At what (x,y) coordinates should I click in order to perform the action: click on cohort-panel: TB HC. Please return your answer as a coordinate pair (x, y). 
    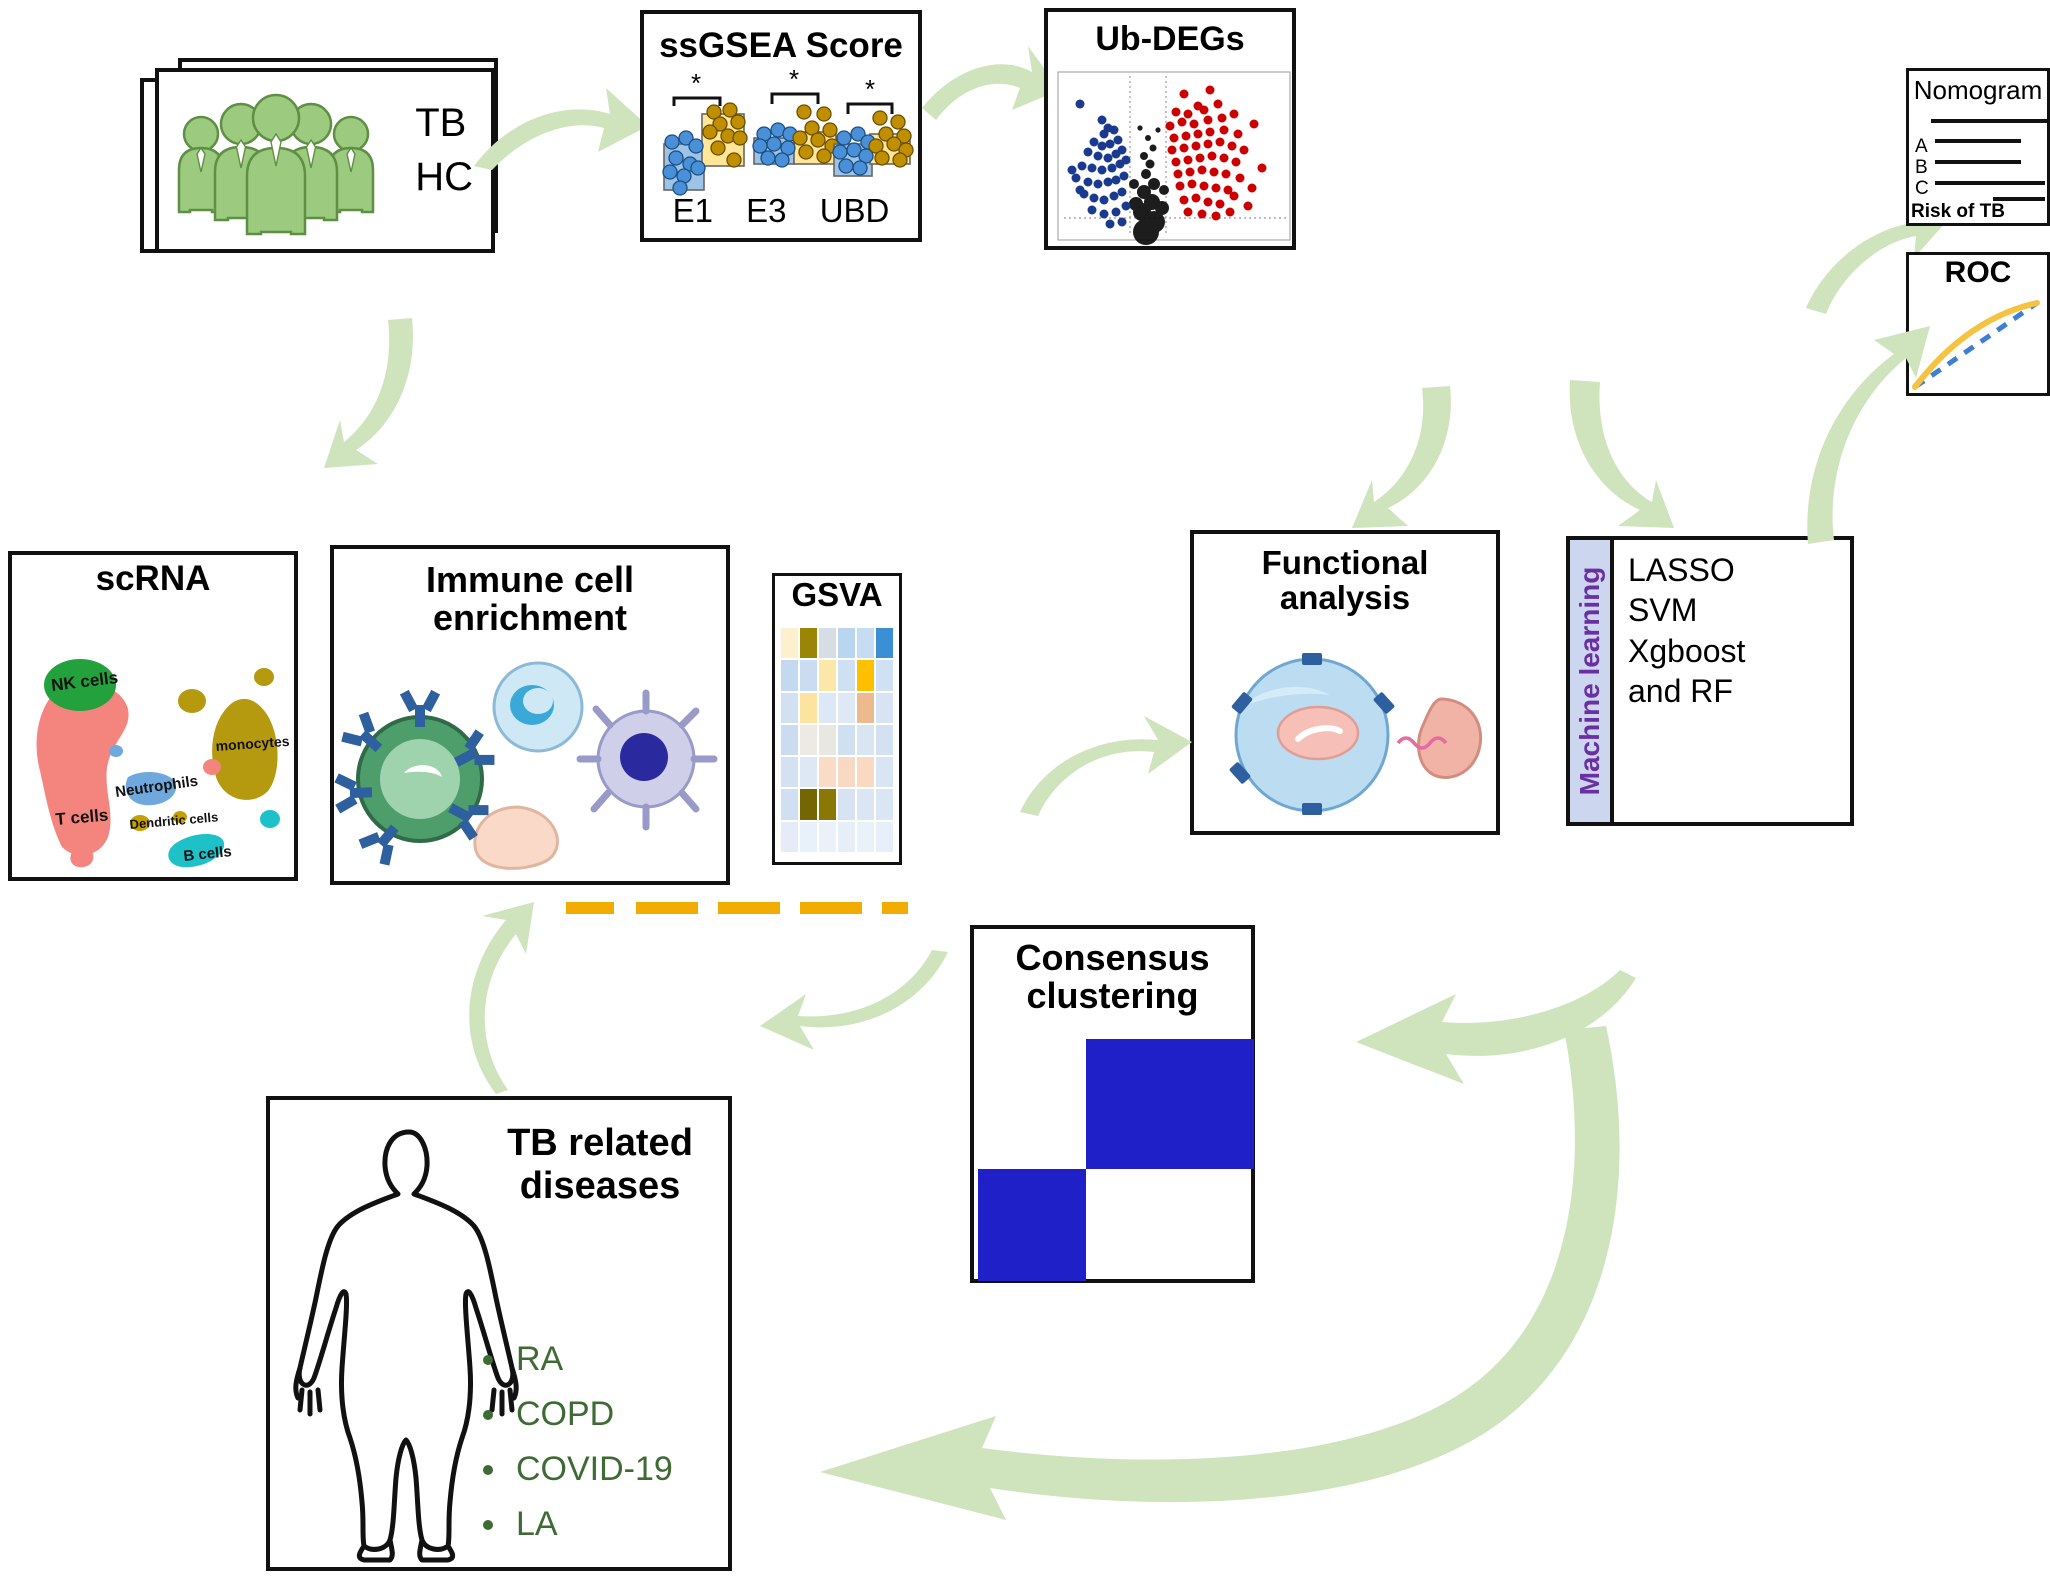
    Looking at the image, I should click on (325, 160).